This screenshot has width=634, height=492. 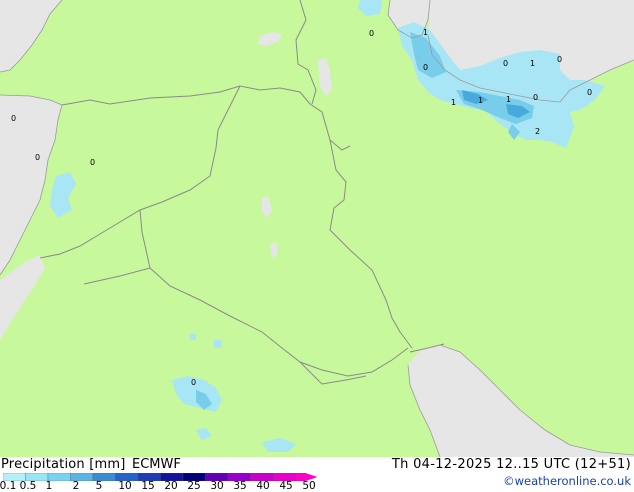 I want to click on legend-tick-label: 5, so click(x=99, y=486).